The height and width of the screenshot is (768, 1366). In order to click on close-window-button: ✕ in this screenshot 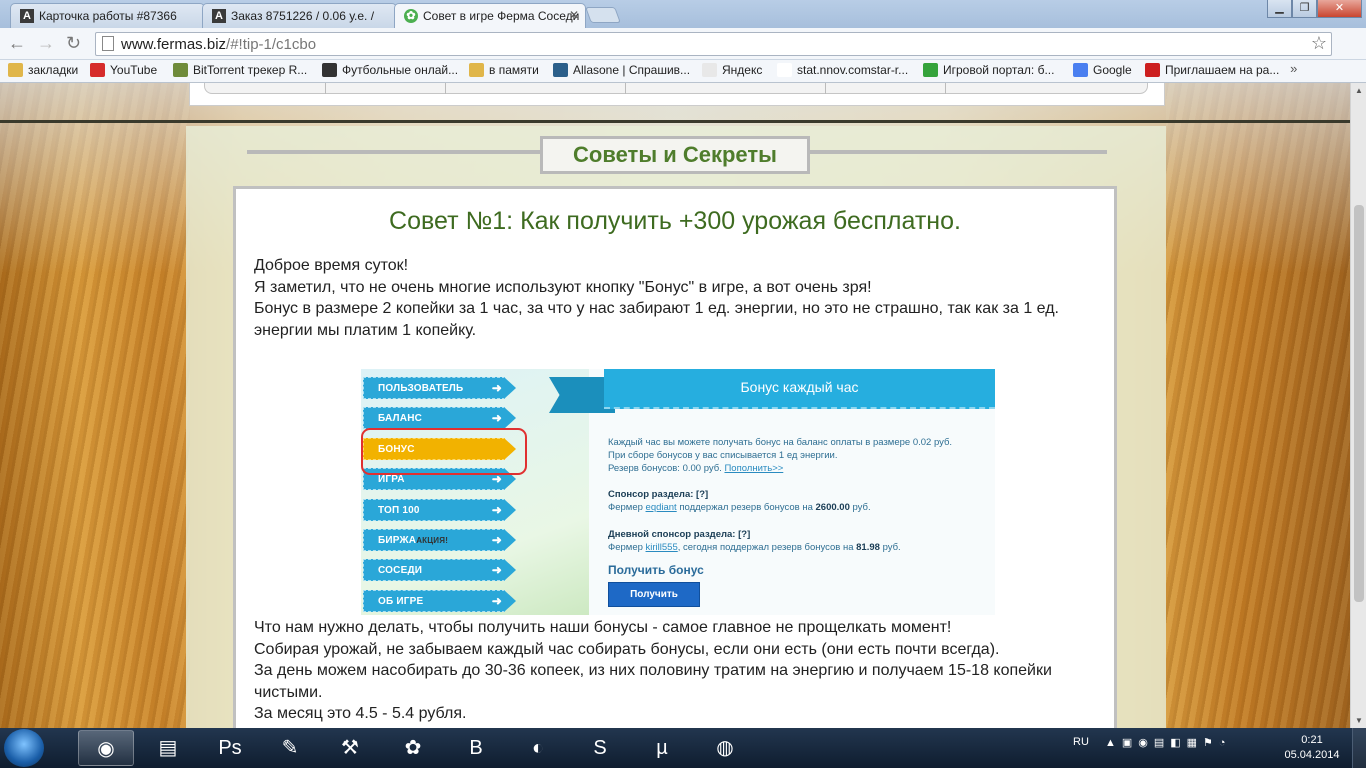, I will do `click(1339, 9)`.